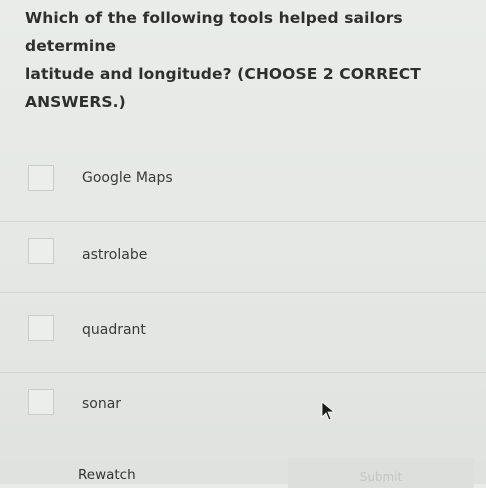 The width and height of the screenshot is (486, 488). I want to click on mouse-pointer-icon, so click(328, 411).